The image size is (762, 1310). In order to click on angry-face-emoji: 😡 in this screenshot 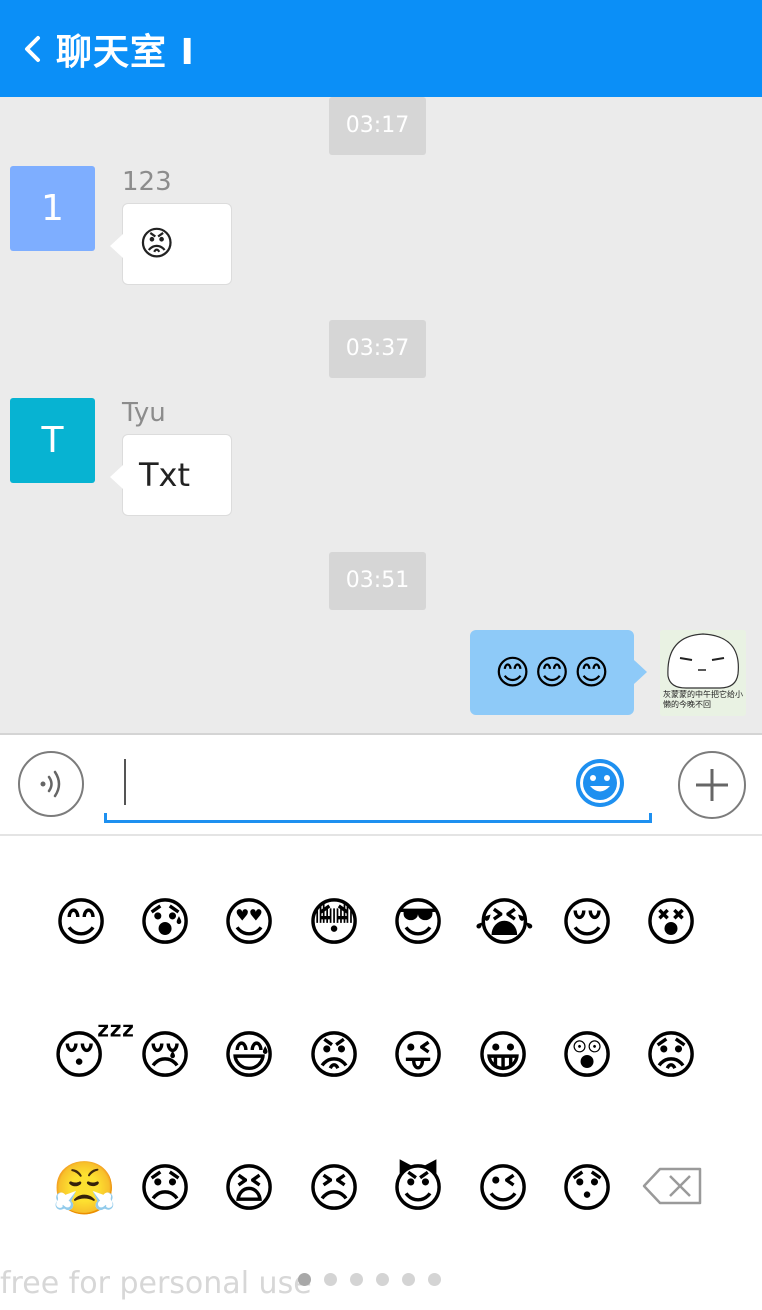, I will do `click(157, 244)`.